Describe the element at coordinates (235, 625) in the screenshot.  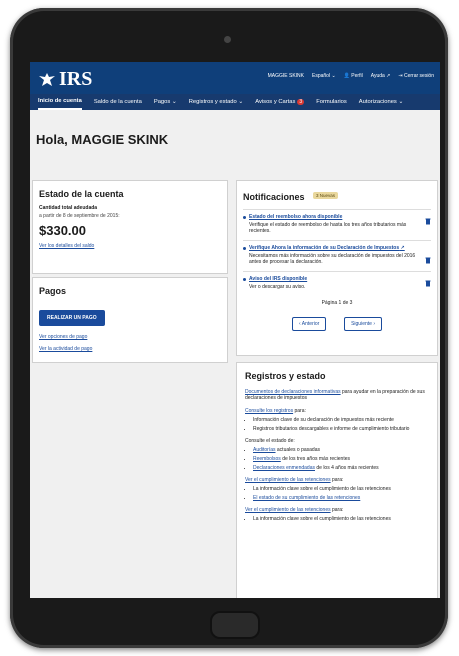
I see `home-button` at that location.